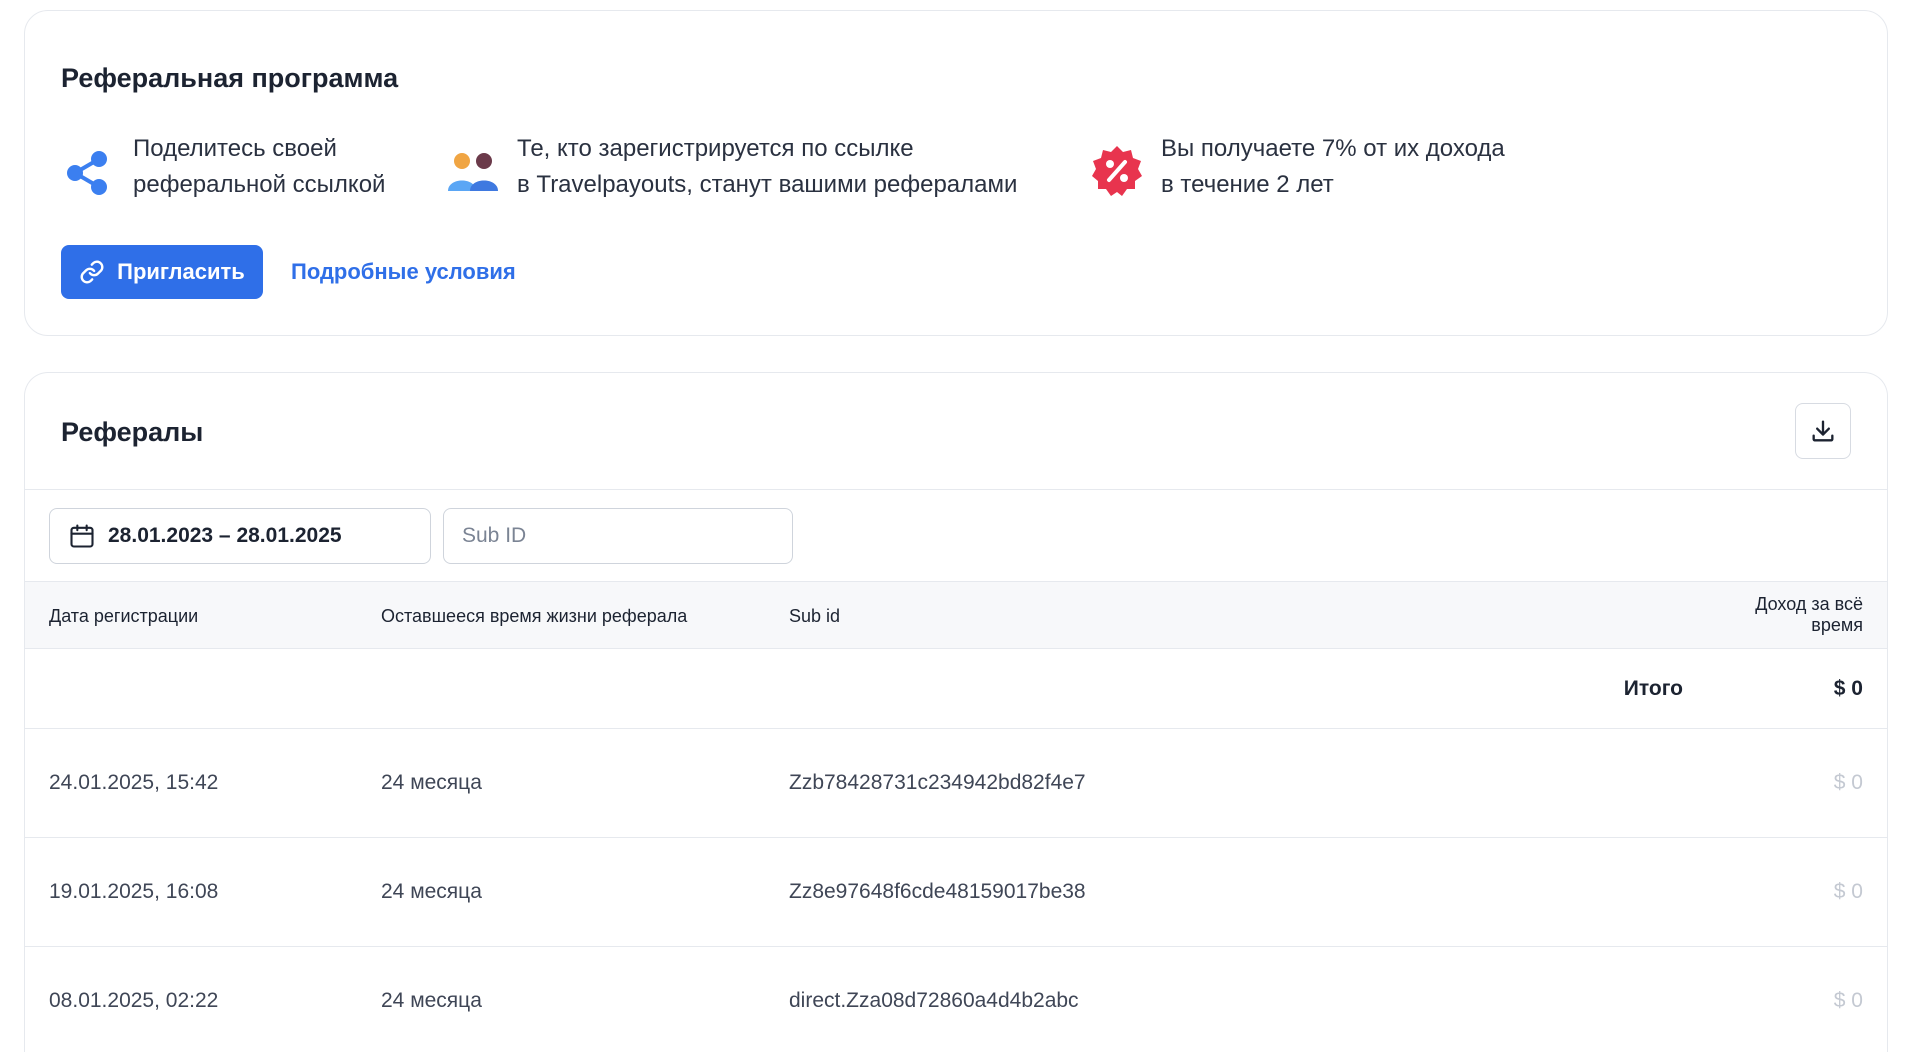  I want to click on column-header-date: Дата регистрации, so click(123, 616).